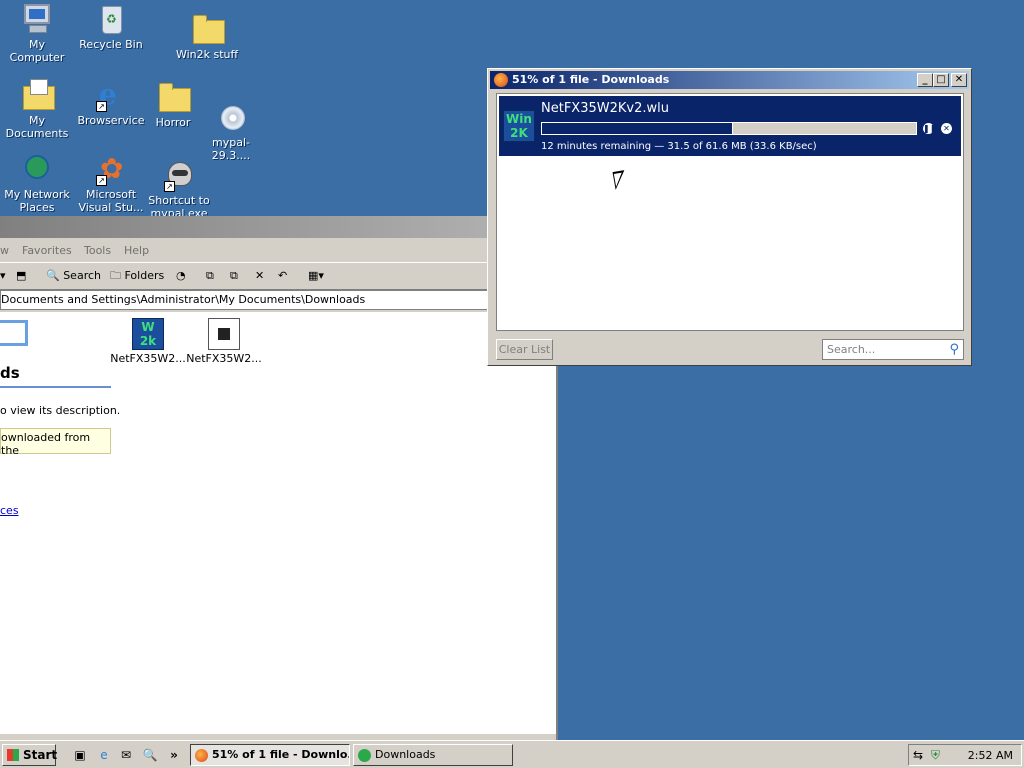 The width and height of the screenshot is (1024, 768). What do you see at coordinates (37, 95) in the screenshot?
I see `my-documents-icon` at bounding box center [37, 95].